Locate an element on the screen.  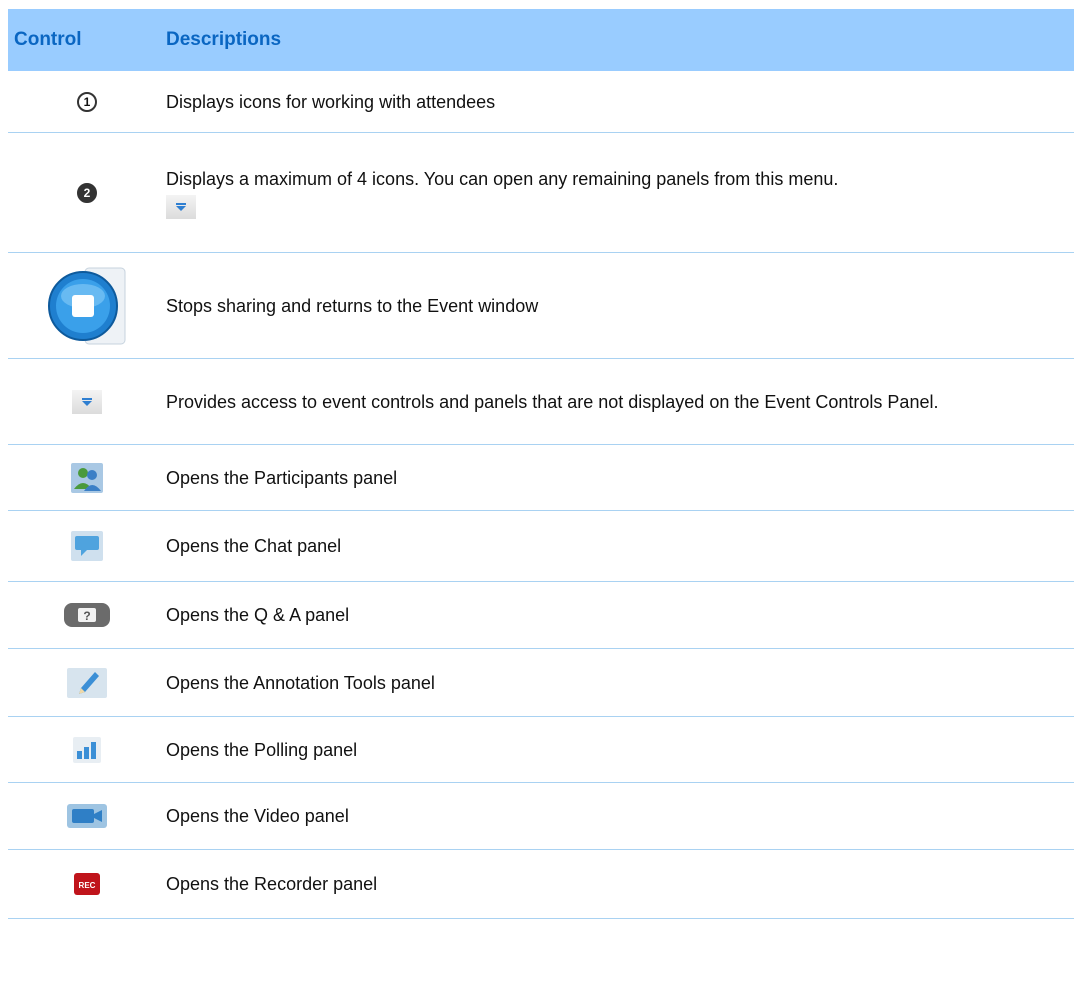
recorder-icon: REC is located at coordinates (87, 884).